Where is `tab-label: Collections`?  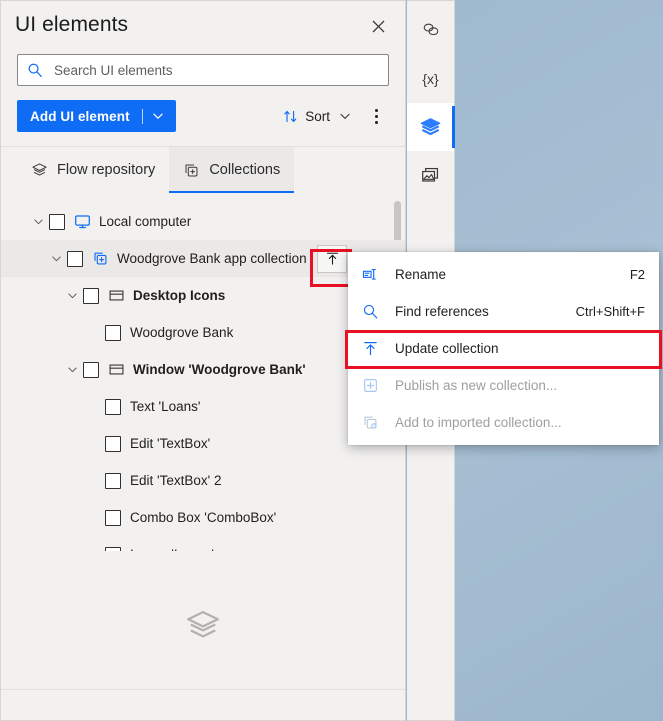 tab-label: Collections is located at coordinates (245, 170).